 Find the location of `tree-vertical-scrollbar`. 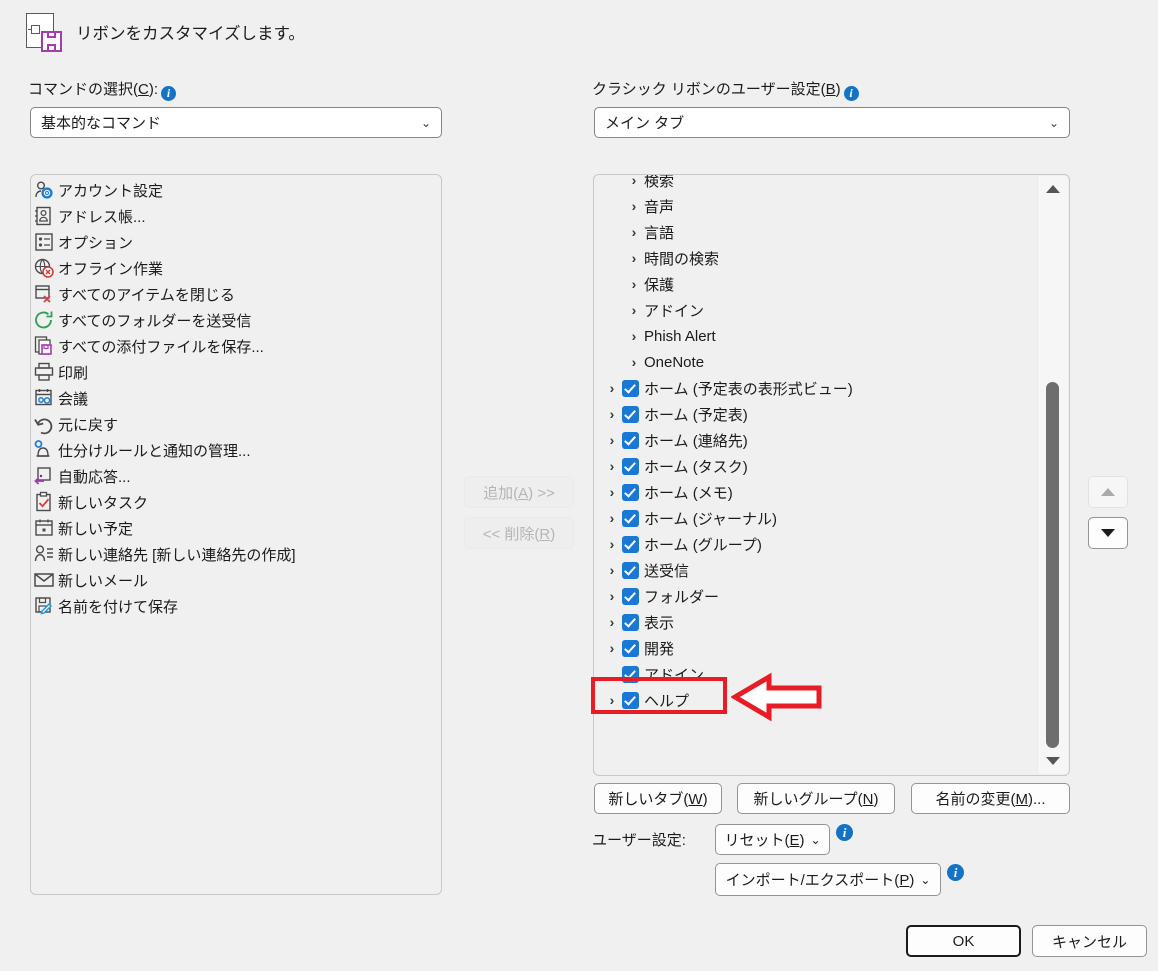

tree-vertical-scrollbar is located at coordinates (1052, 475).